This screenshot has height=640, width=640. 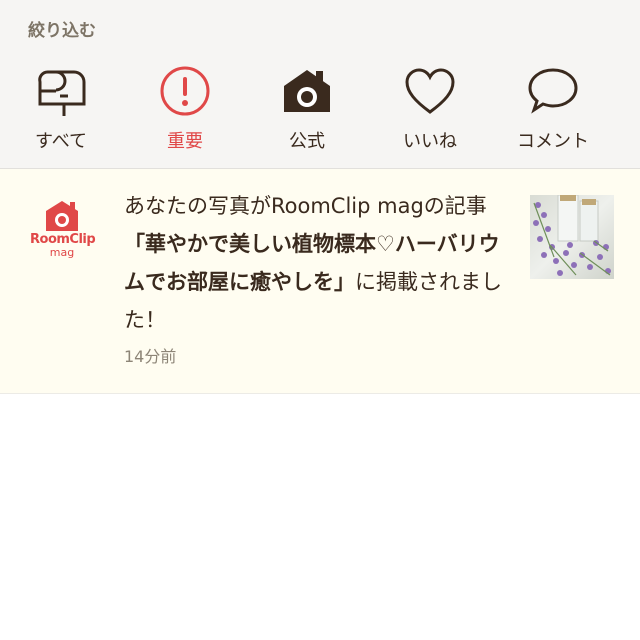 I want to click on speech-bubble-icon, so click(x=553, y=91).